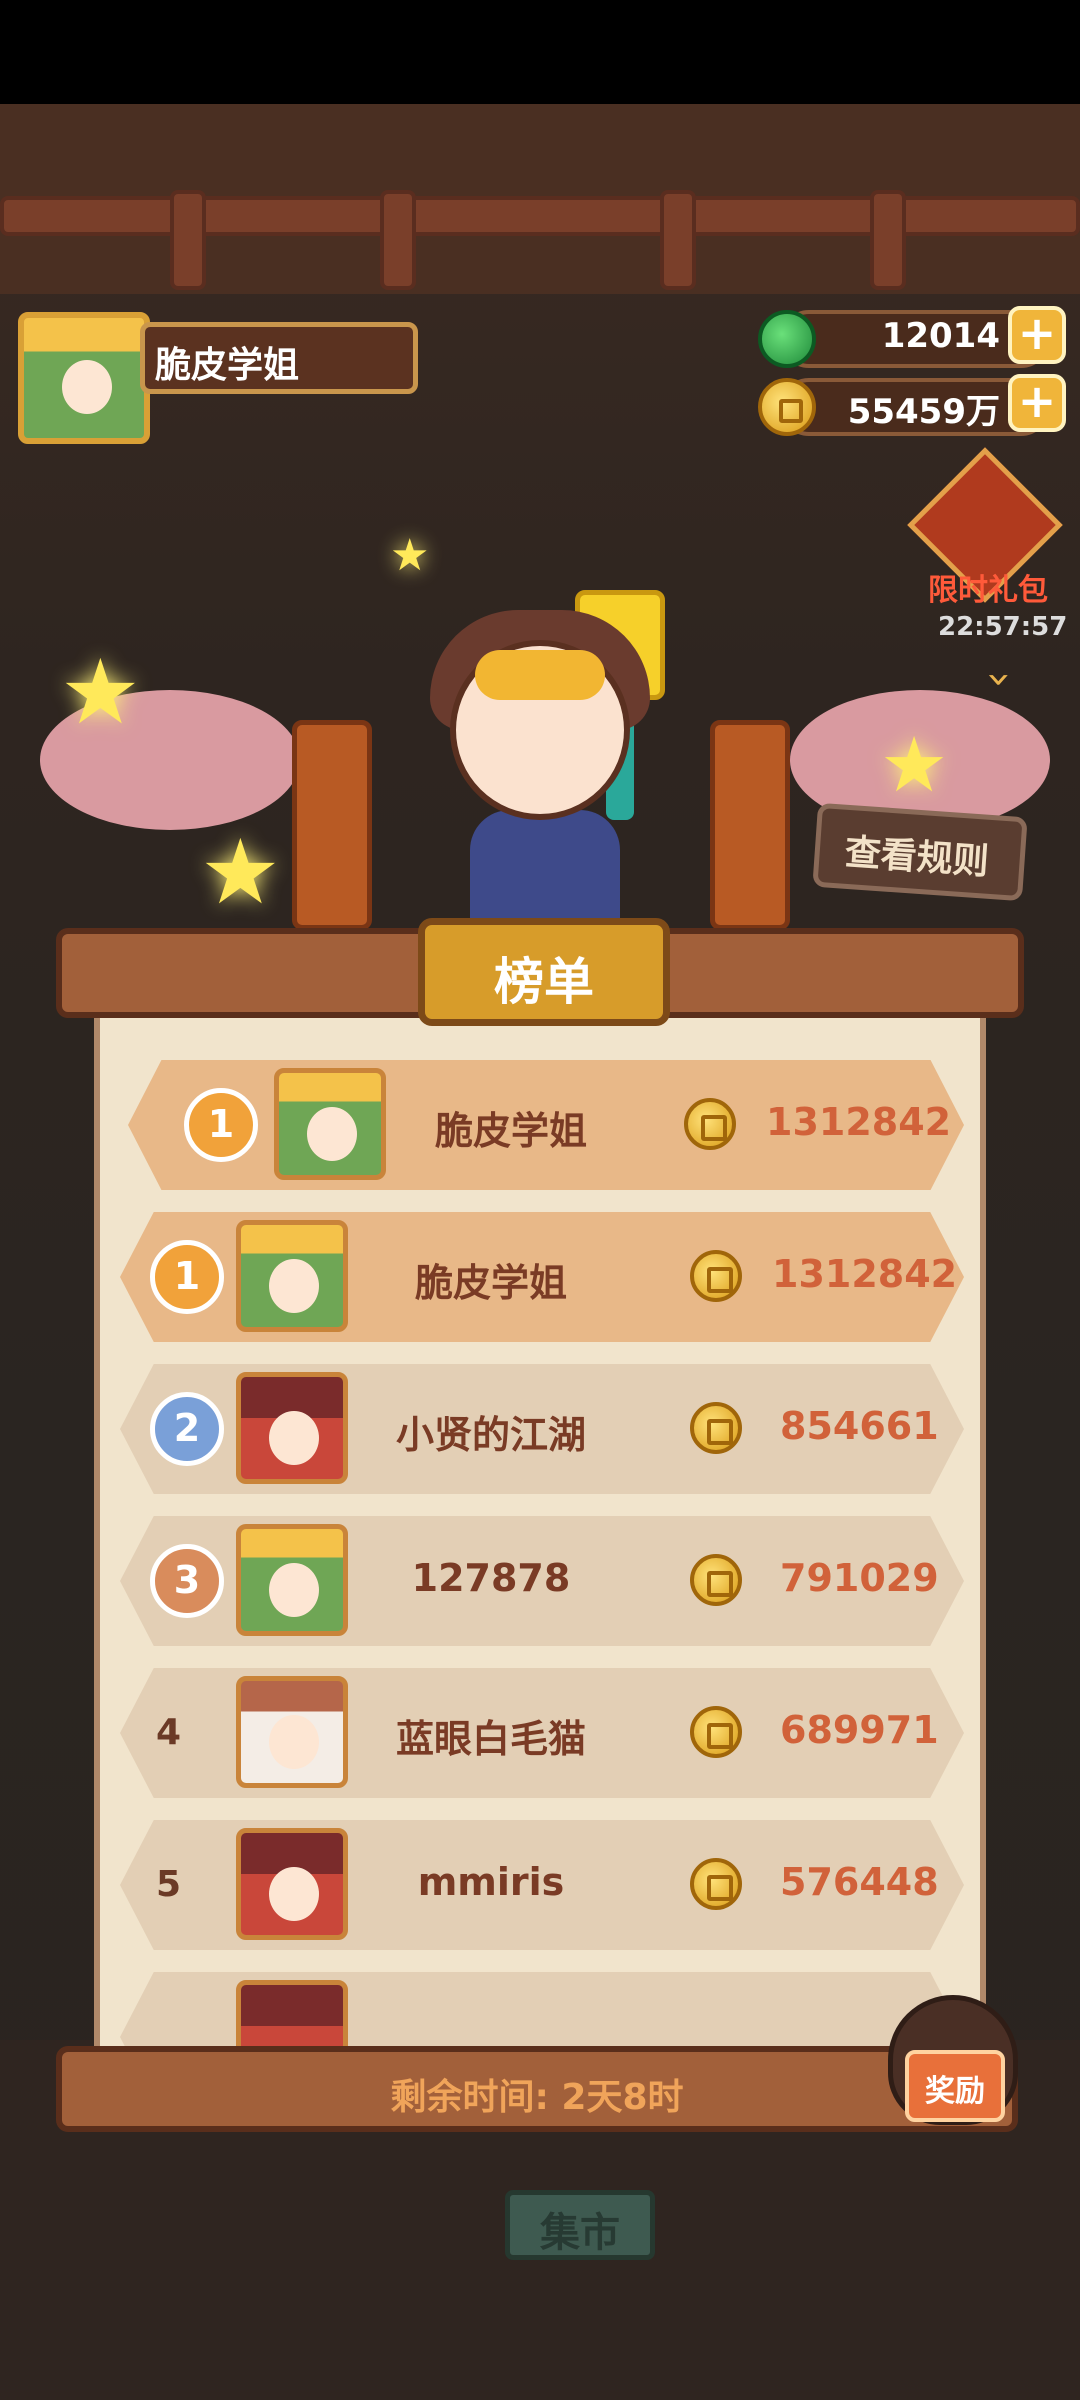 This screenshot has height=2400, width=1080. Describe the element at coordinates (540, 216) in the screenshot. I see `roof-beam` at that location.